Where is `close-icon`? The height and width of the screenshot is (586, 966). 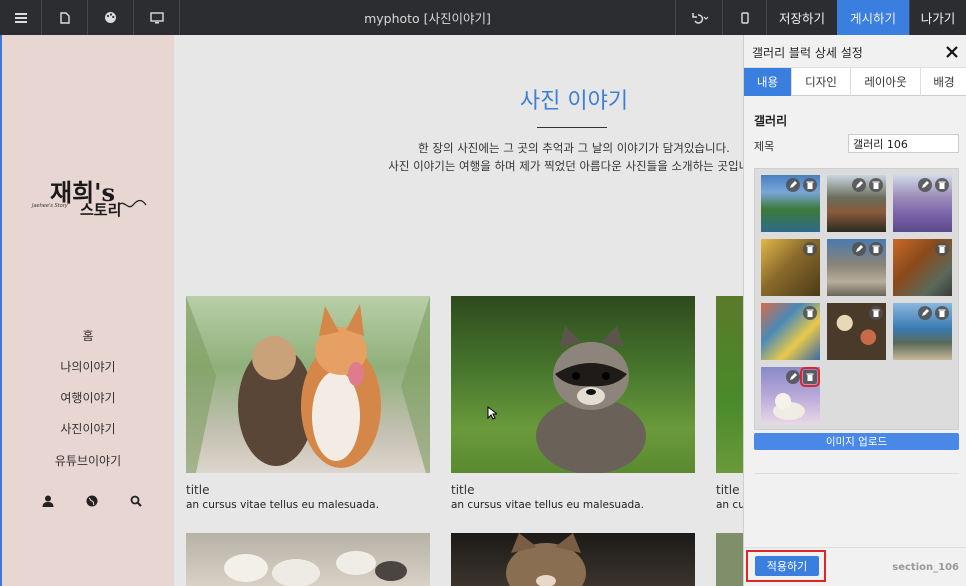
close-icon is located at coordinates (952, 52).